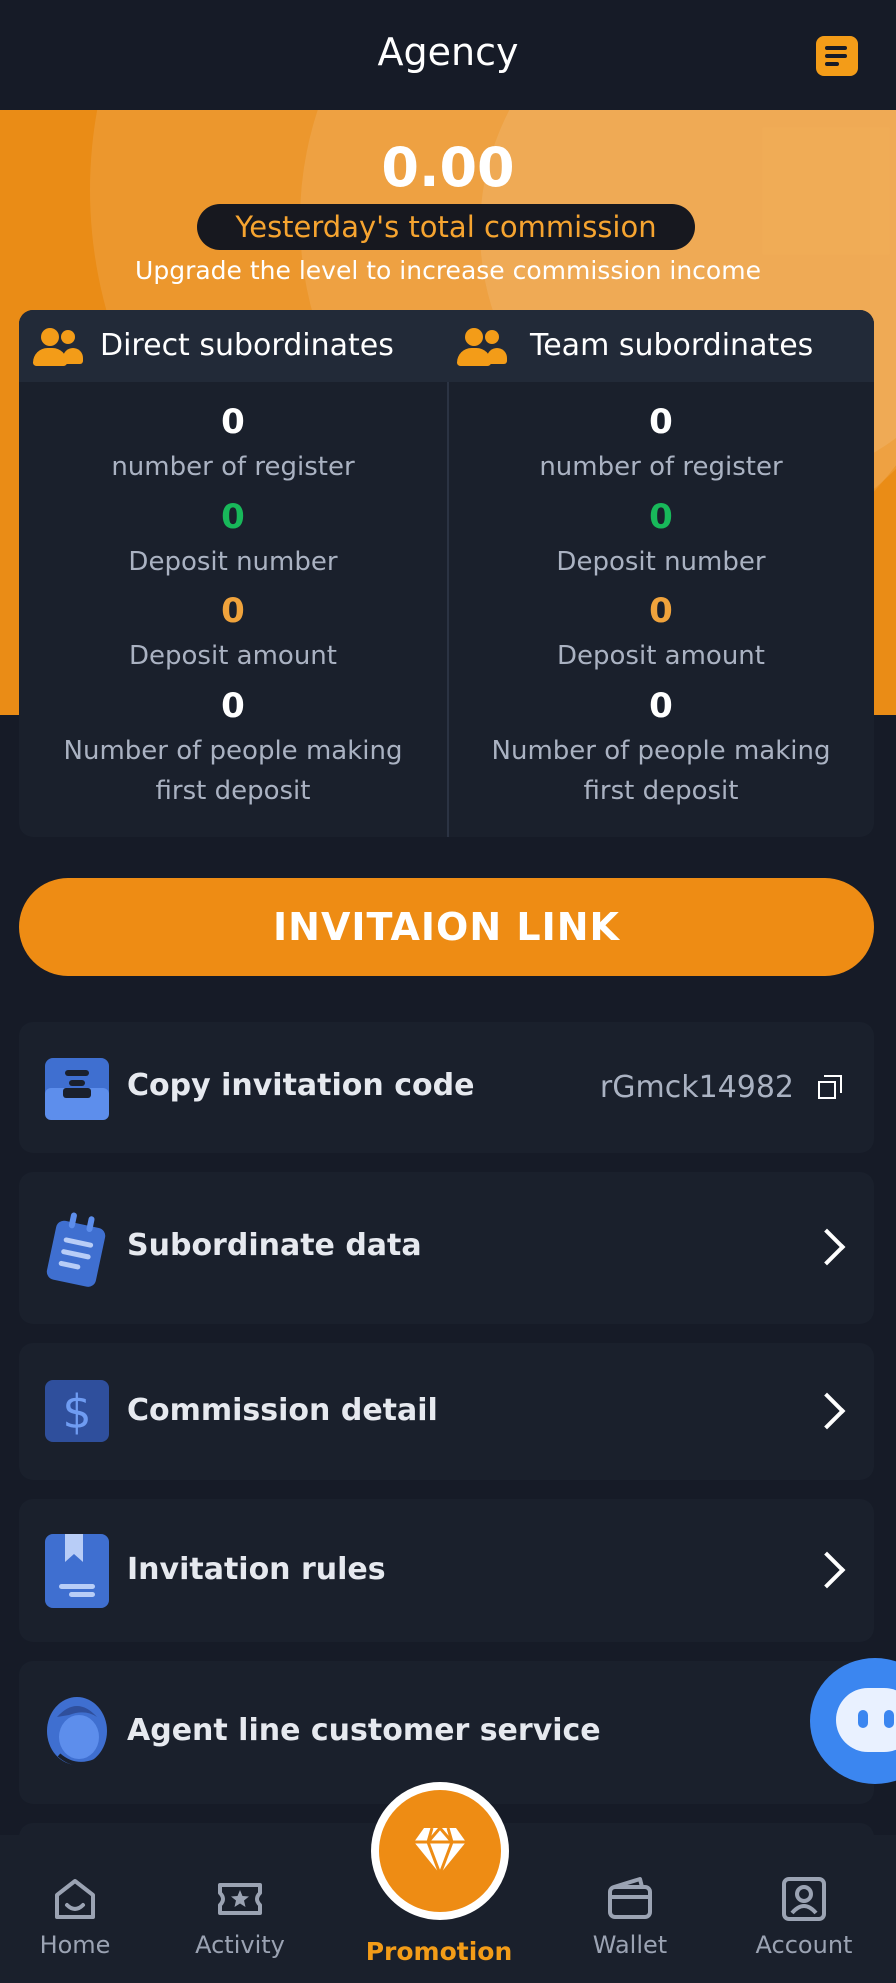 The image size is (896, 1983). I want to click on team-deposit-amount-value: 0, so click(661, 611).